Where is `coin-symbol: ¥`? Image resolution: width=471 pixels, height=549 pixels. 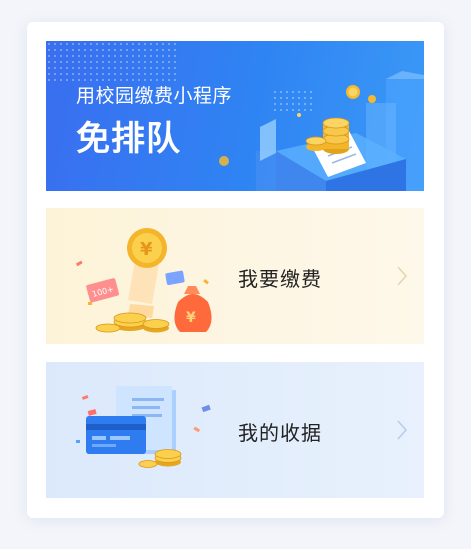
coin-symbol: ¥ is located at coordinates (146, 249).